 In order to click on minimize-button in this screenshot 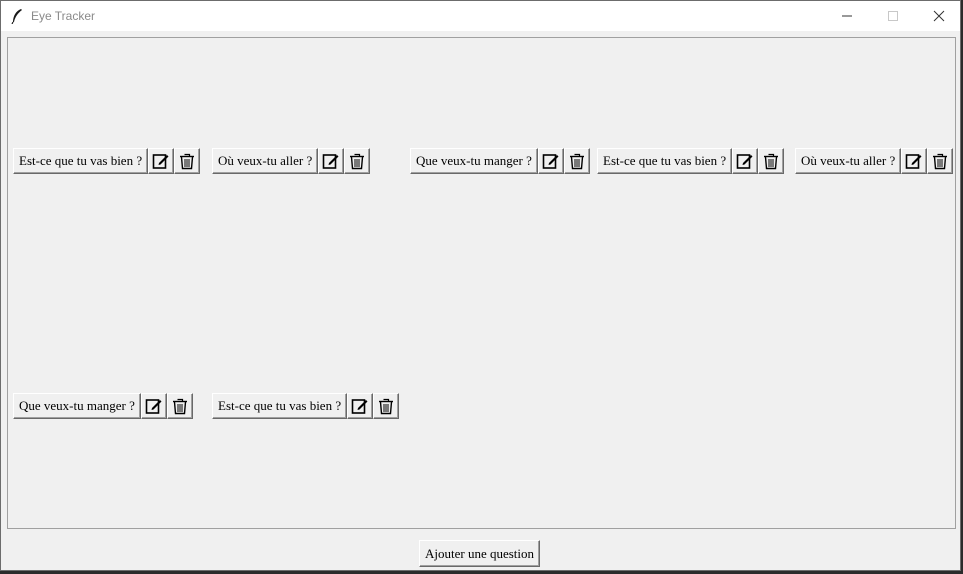, I will do `click(847, 16)`.